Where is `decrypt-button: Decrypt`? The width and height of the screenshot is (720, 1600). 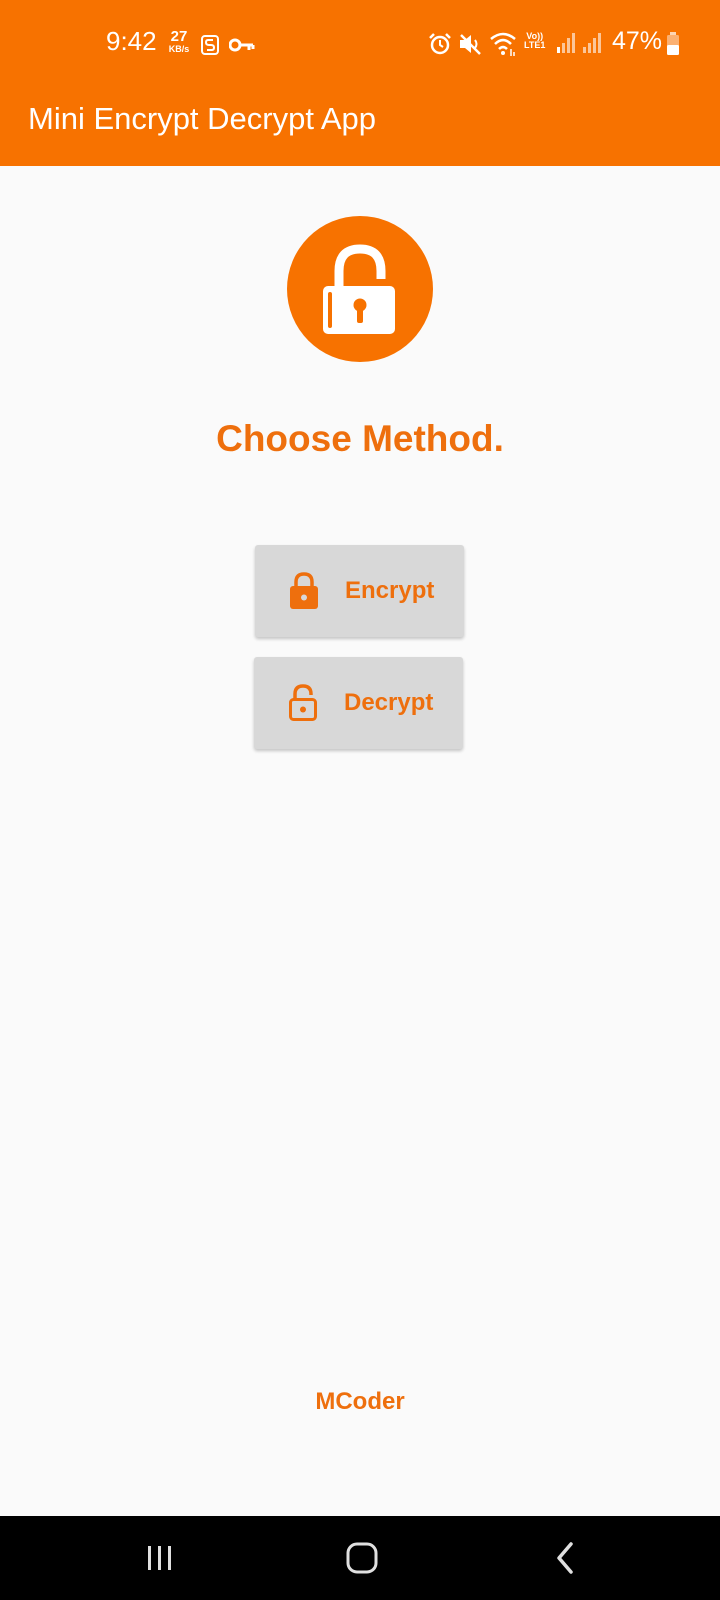
decrypt-button: Decrypt is located at coordinates (358, 703).